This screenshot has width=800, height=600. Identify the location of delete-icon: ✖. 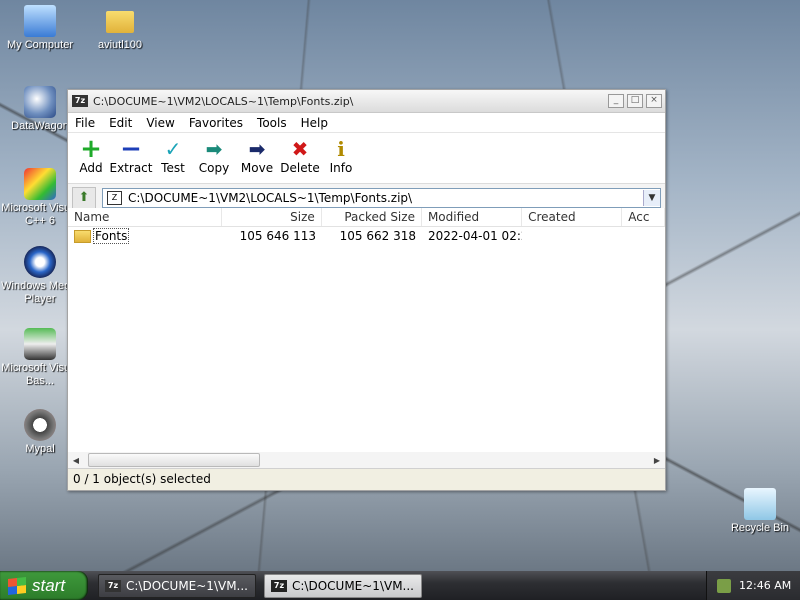
(300, 149).